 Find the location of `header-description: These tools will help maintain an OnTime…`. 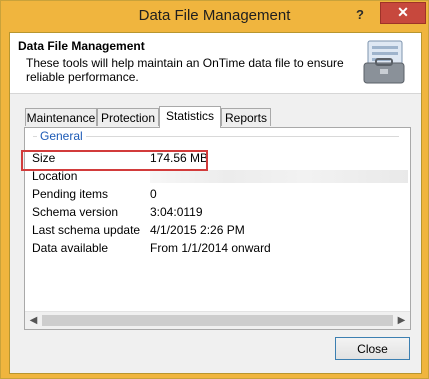

header-description: These tools will help maintain an OnTime… is located at coordinates (185, 70).